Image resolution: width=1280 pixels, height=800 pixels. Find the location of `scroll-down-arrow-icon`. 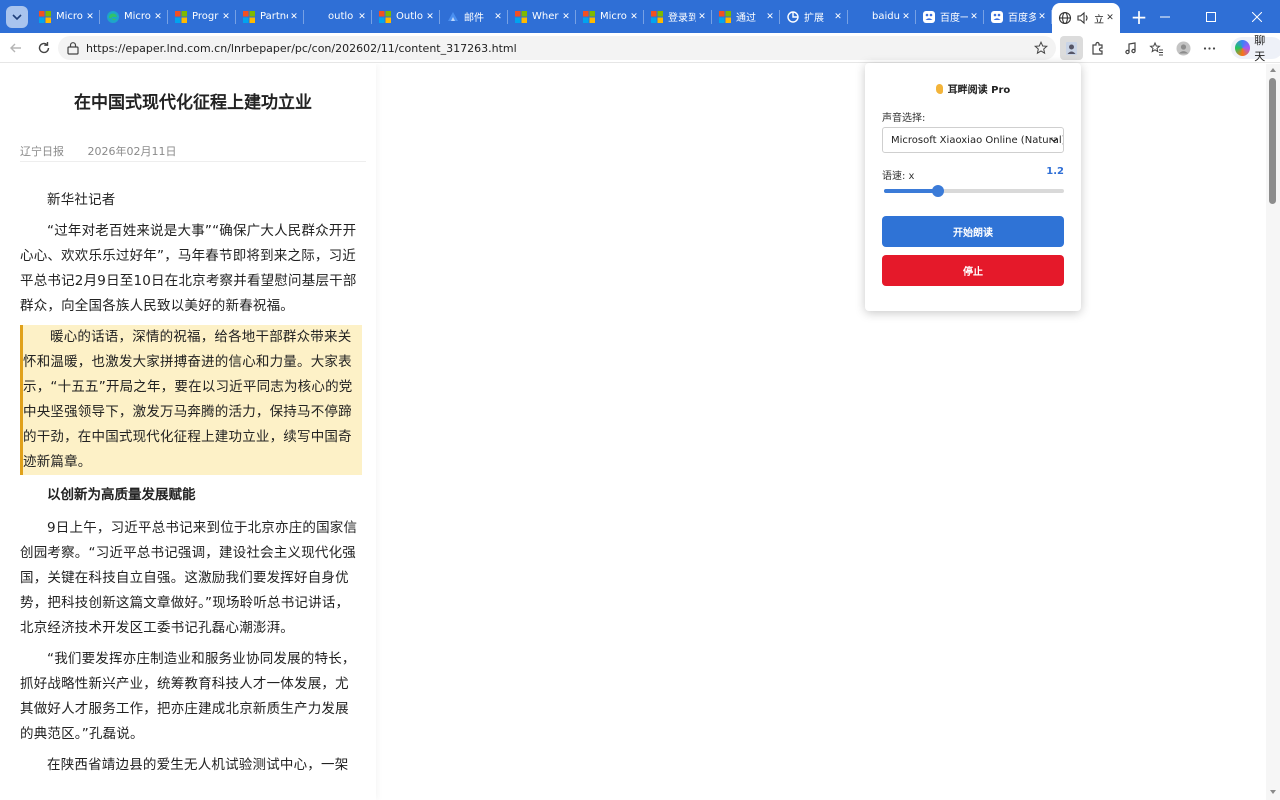

scroll-down-arrow-icon is located at coordinates (1273, 792).